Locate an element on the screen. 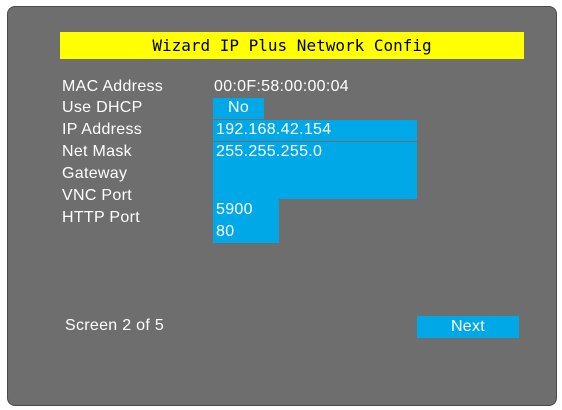 This screenshot has height=410, width=562. net-mask-field: 255.255.255.0 is located at coordinates (315, 152).